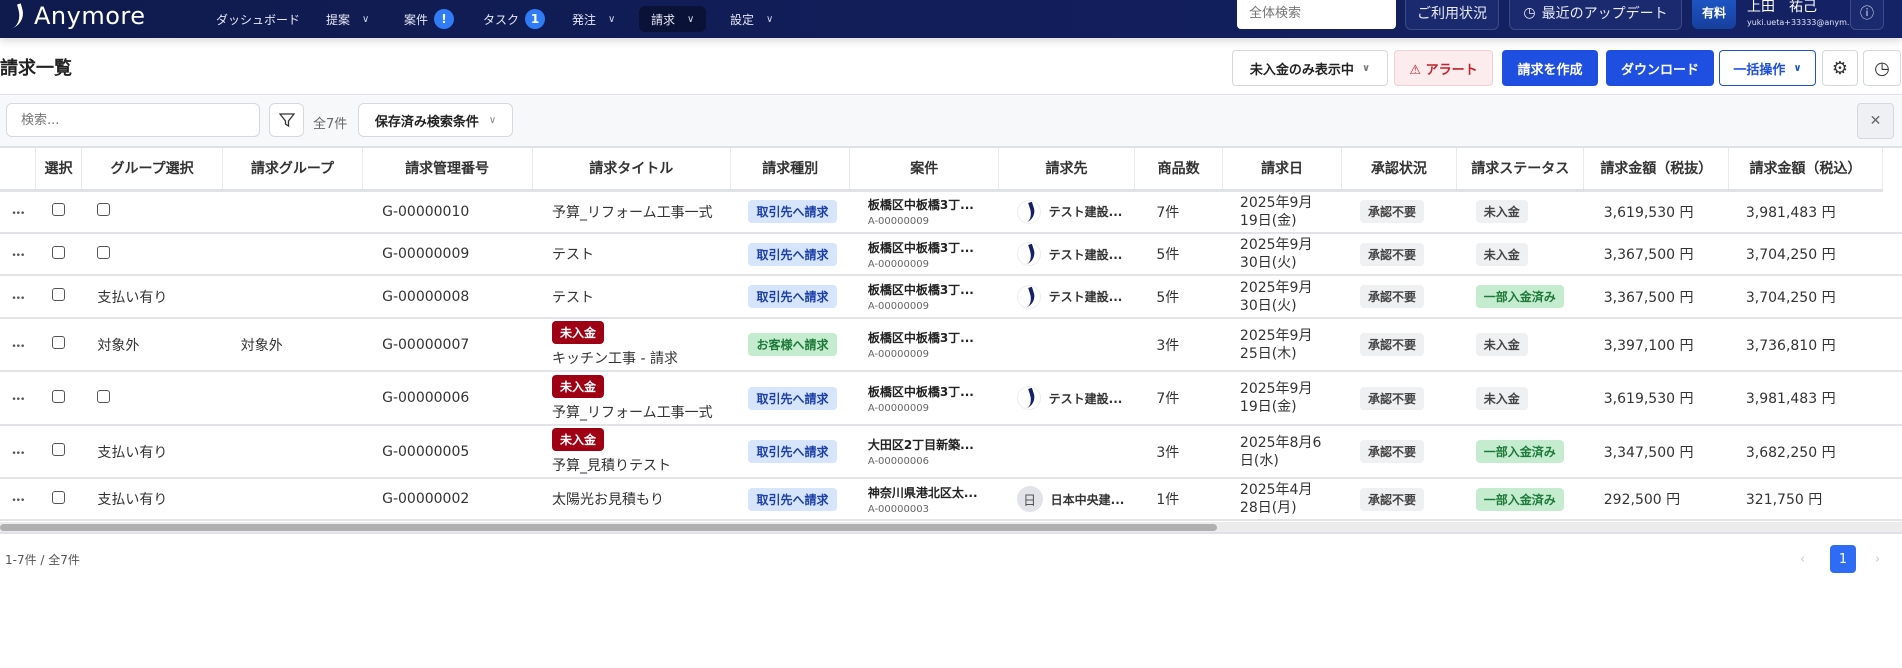  What do you see at coordinates (636, 358) in the screenshot?
I see `invoice-title: キッチン工事 - 請求` at bounding box center [636, 358].